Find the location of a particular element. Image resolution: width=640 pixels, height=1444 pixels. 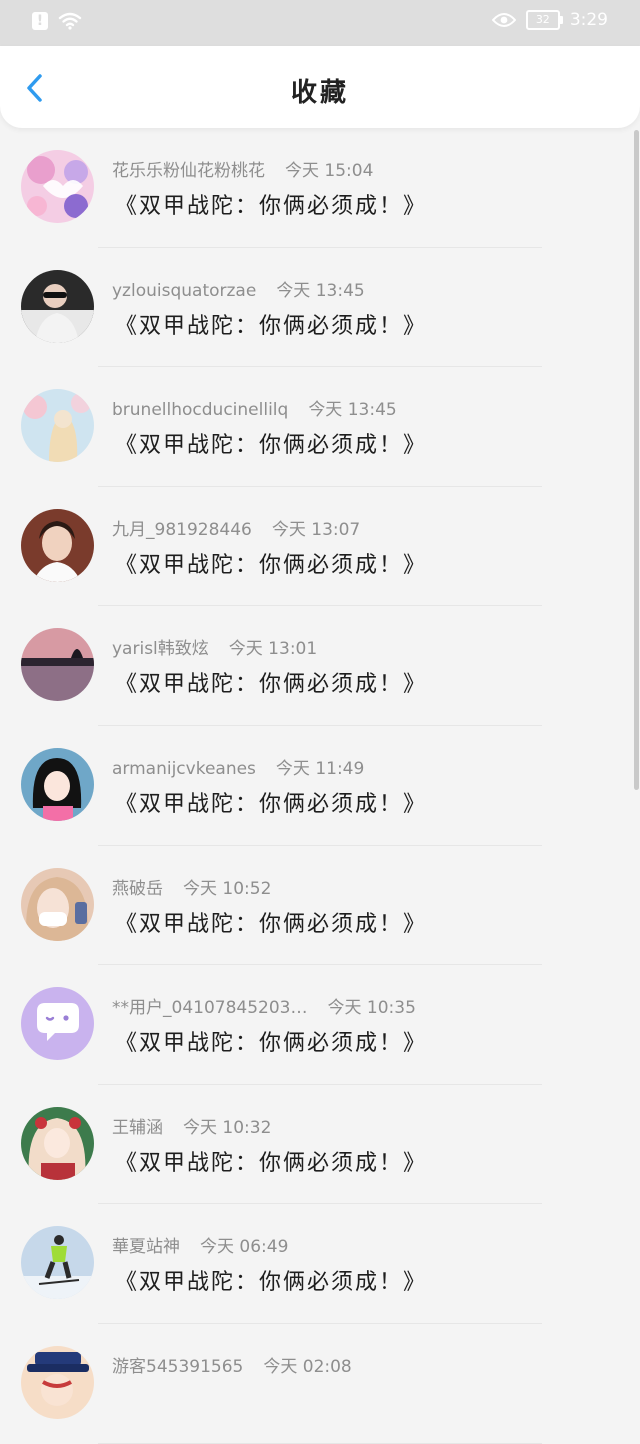

scrollbar is located at coordinates (636, 460).